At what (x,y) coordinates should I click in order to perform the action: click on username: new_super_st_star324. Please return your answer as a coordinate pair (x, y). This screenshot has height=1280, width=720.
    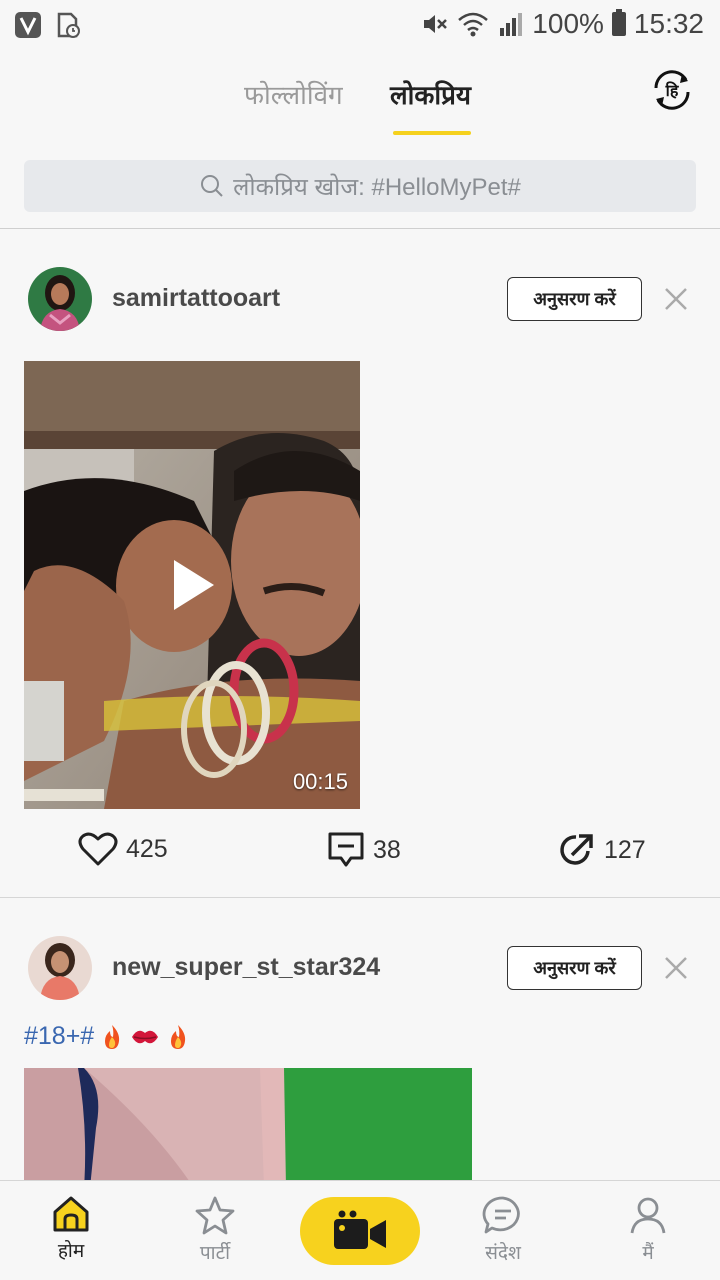
    Looking at the image, I should click on (246, 967).